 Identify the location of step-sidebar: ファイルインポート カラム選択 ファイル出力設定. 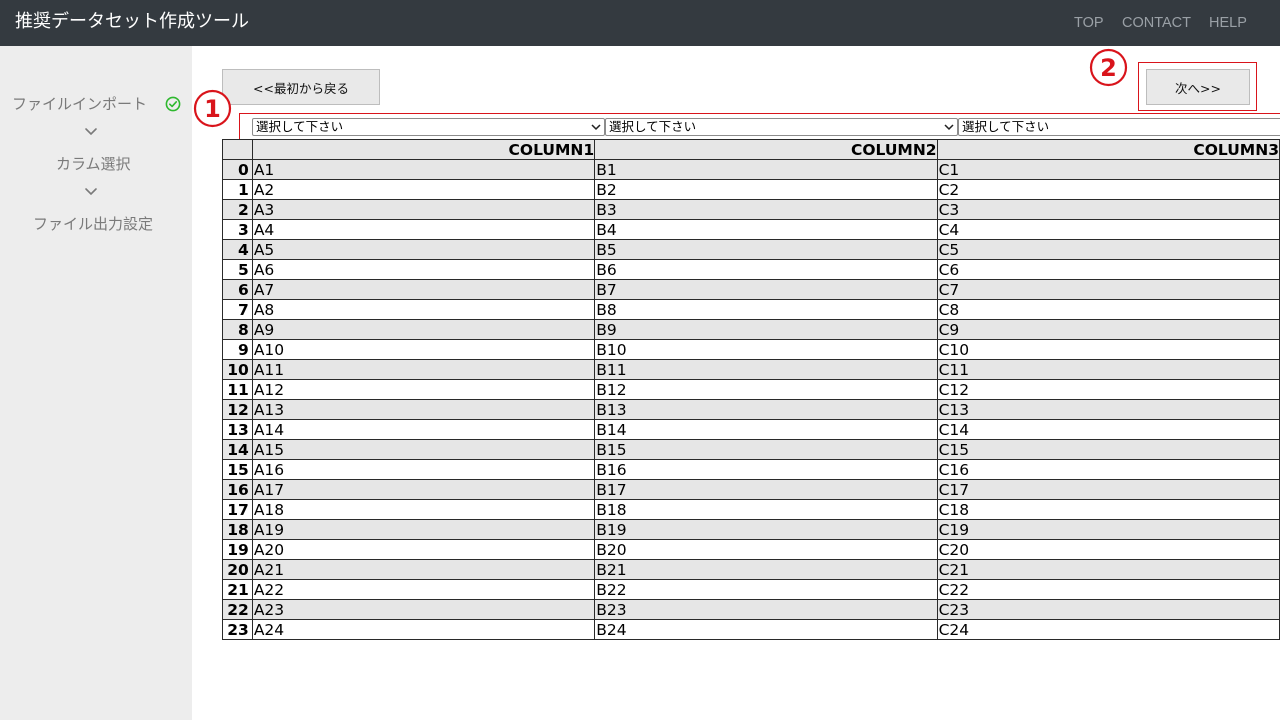
(96, 383).